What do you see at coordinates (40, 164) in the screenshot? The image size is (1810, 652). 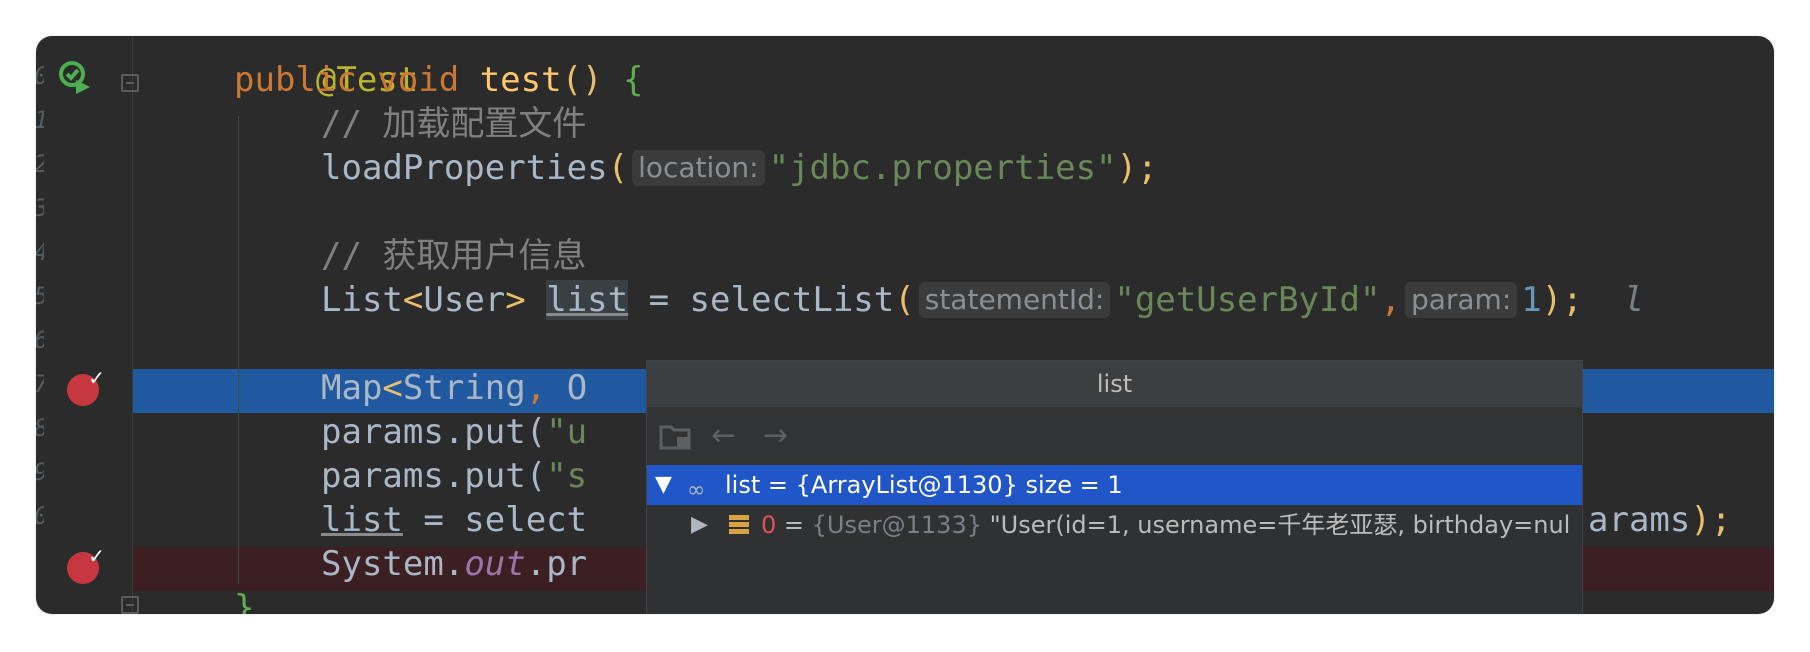 I see `line-number: 2` at bounding box center [40, 164].